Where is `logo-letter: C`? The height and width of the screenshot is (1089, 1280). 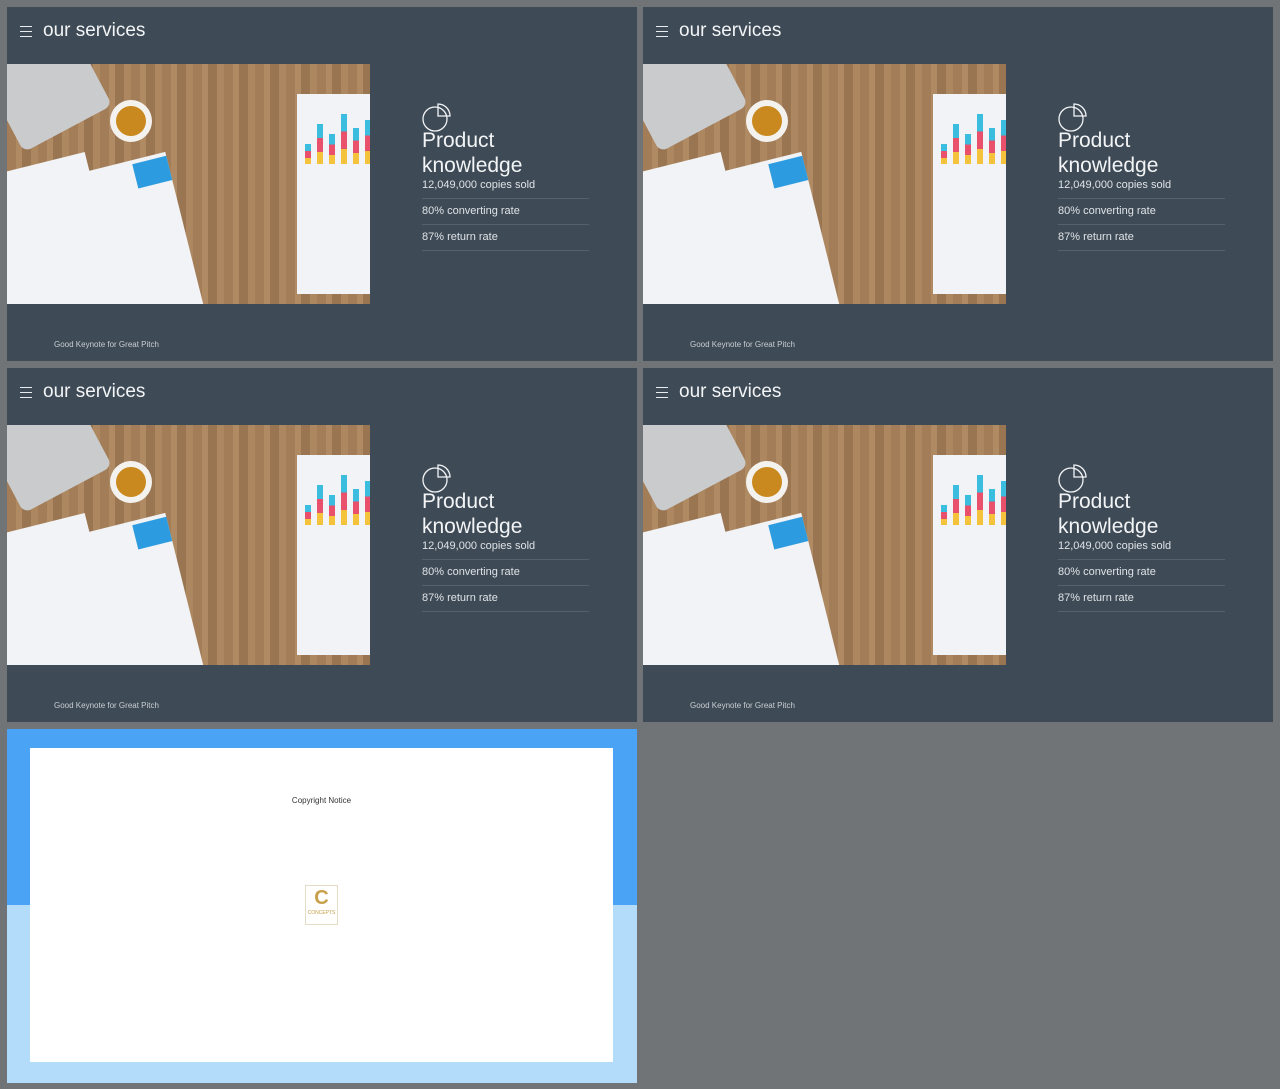
logo-letter: C is located at coordinates (321, 898).